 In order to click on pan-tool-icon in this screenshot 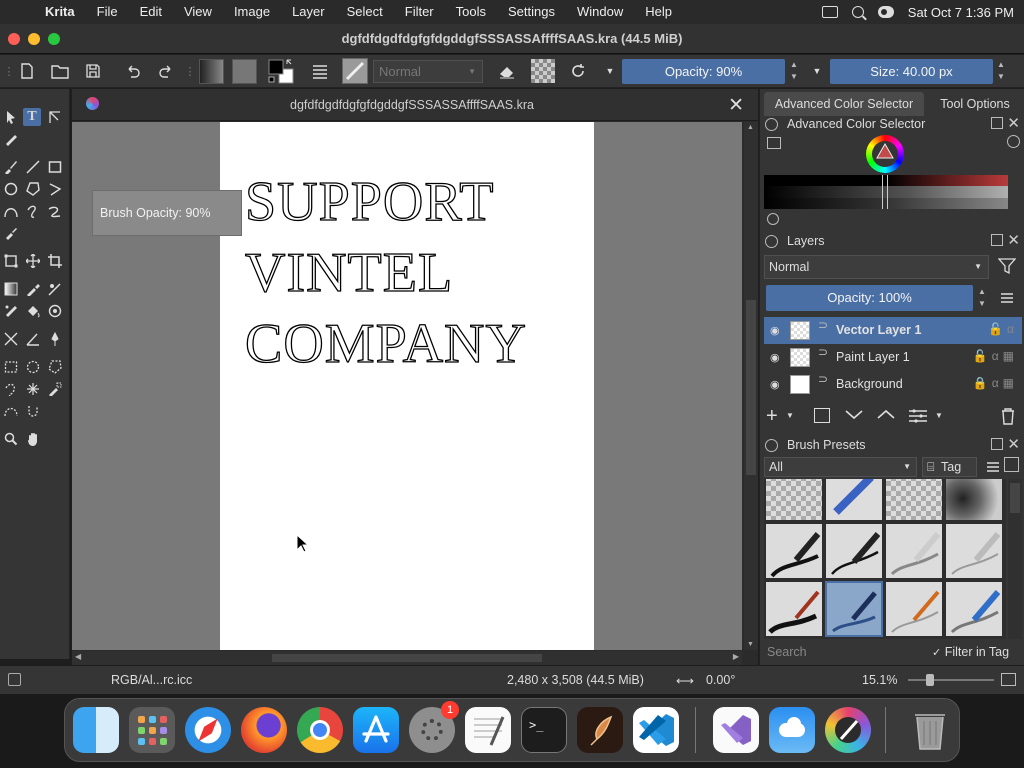, I will do `click(33, 439)`.